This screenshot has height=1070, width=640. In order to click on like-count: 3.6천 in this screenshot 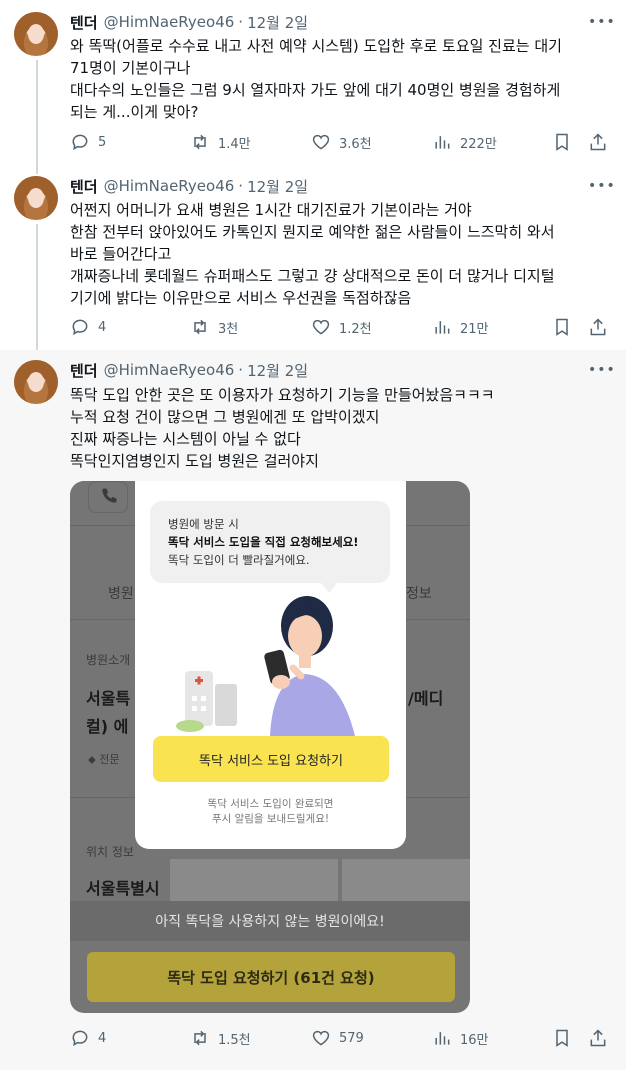, I will do `click(355, 144)`.